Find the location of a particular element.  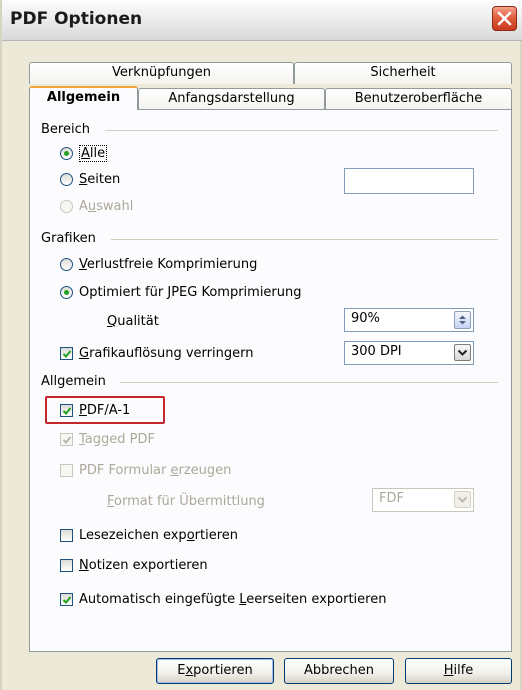

window-title: PDF Optionen is located at coordinates (76, 19).